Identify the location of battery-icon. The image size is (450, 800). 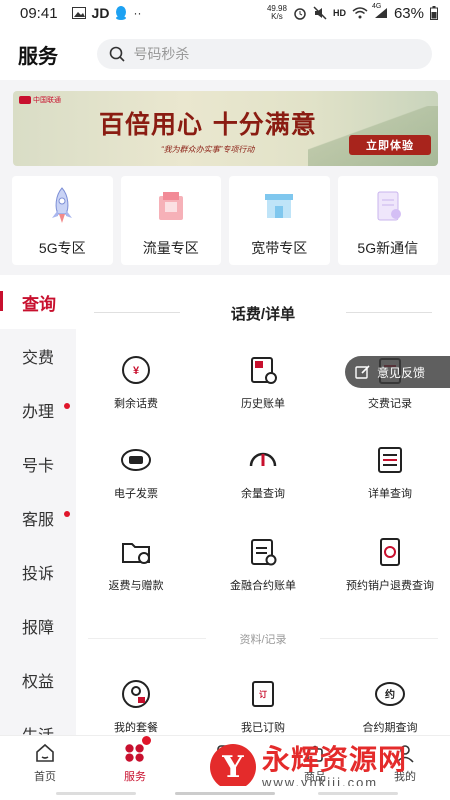
(434, 13).